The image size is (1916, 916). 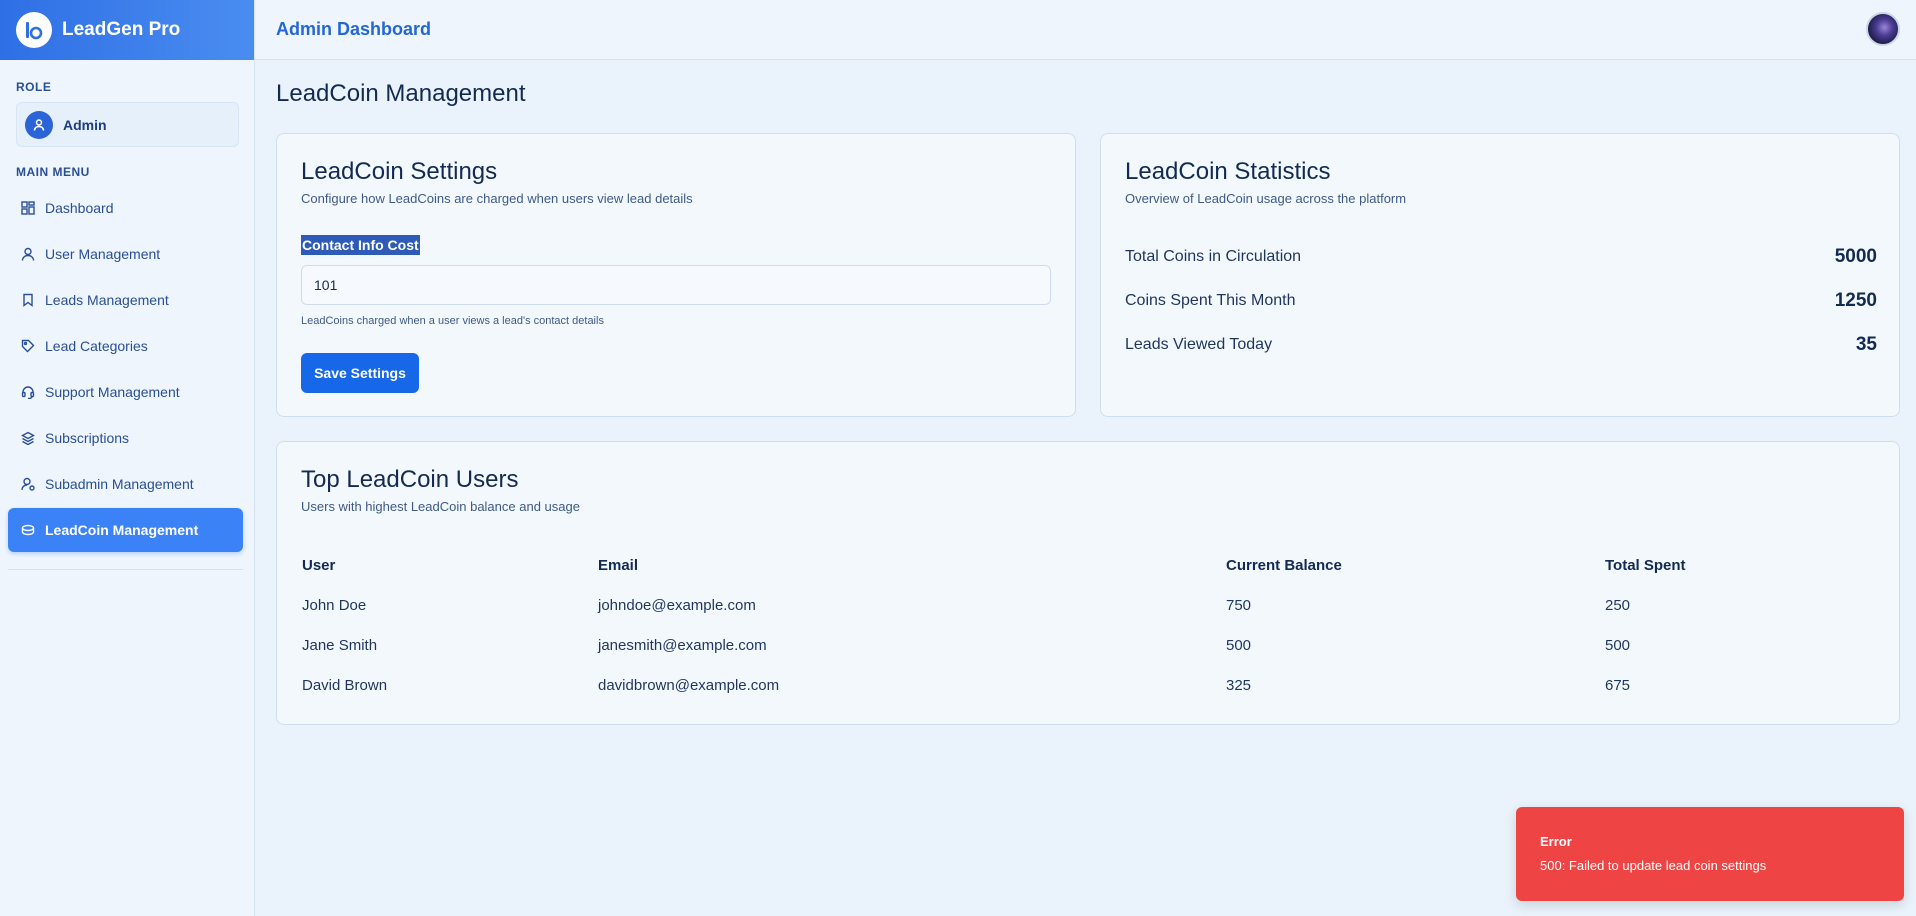 What do you see at coordinates (1199, 344) in the screenshot?
I see `stat-label: Leads Viewed Today` at bounding box center [1199, 344].